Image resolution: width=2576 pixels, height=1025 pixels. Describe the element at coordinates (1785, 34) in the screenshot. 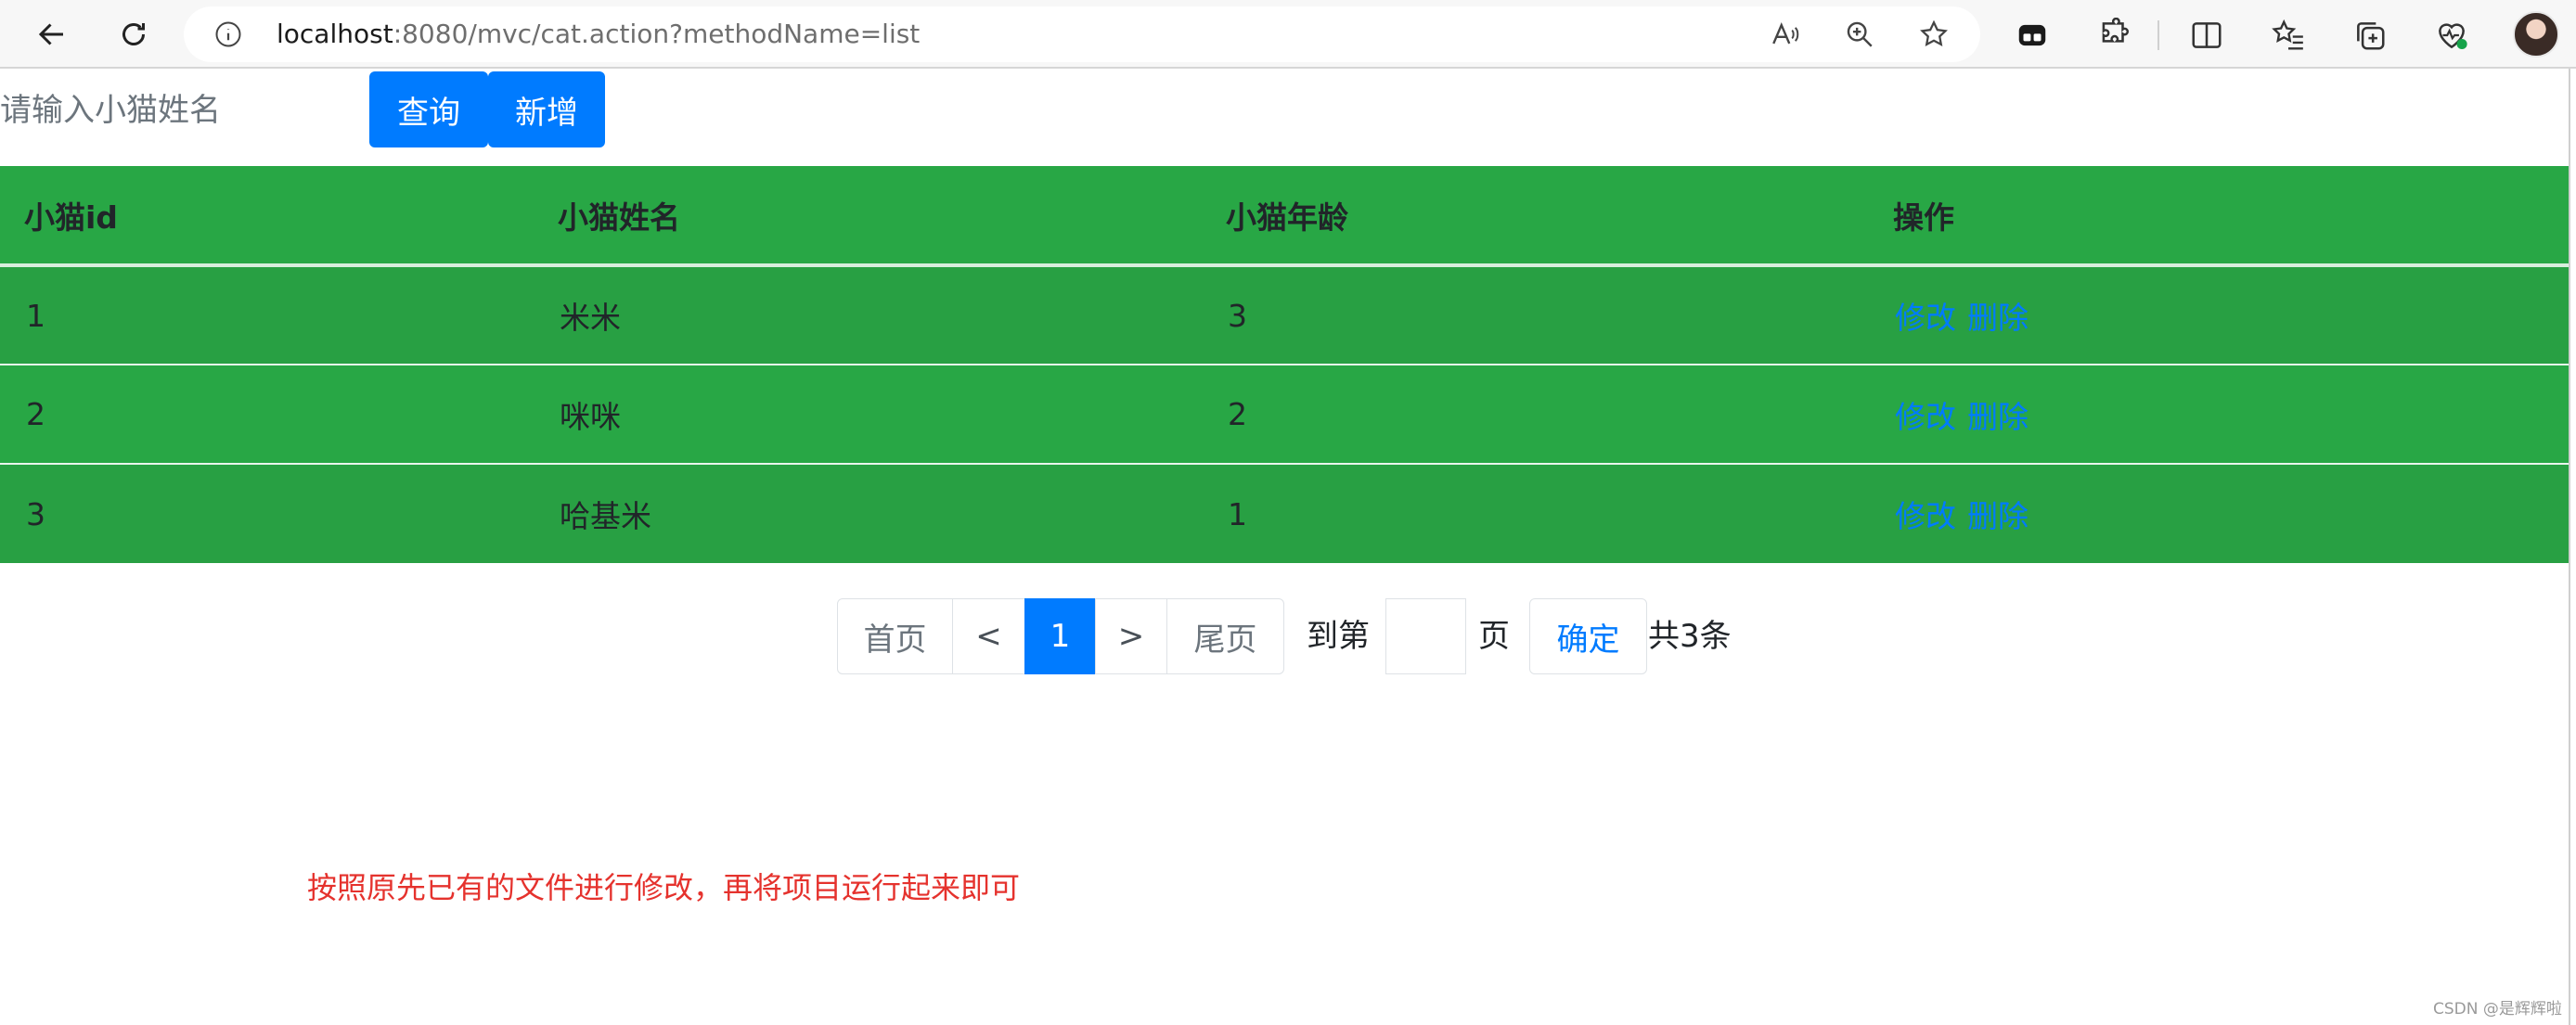

I see `read-aloud-icon` at that location.